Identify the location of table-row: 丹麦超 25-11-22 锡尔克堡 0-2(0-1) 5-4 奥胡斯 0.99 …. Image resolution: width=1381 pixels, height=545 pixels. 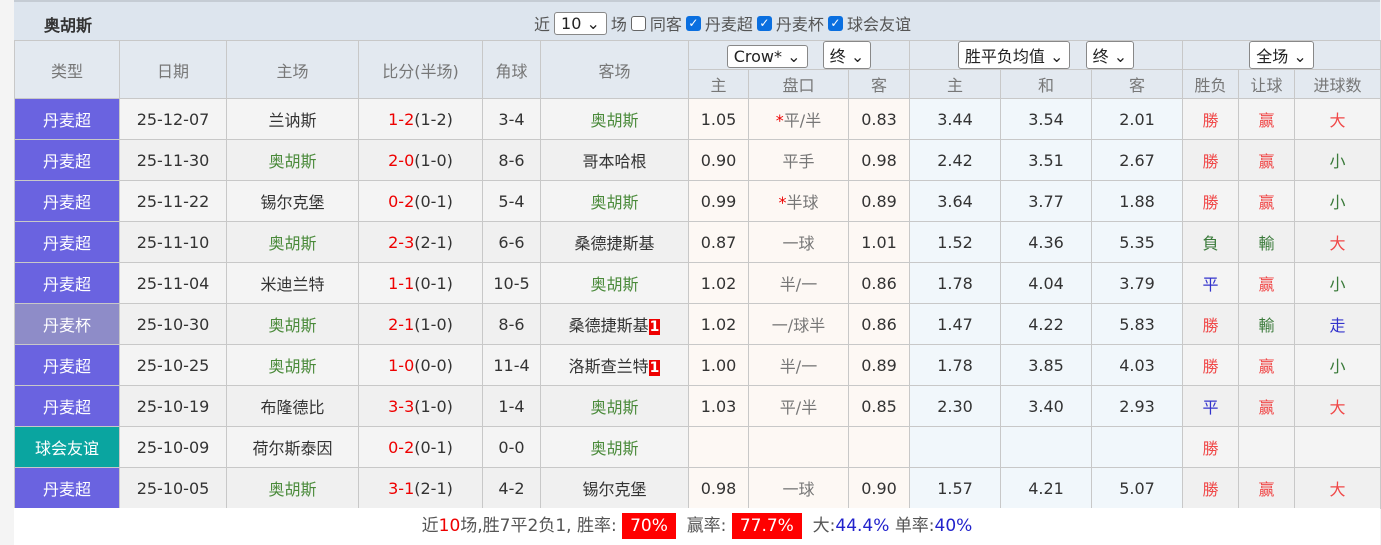
(697, 201).